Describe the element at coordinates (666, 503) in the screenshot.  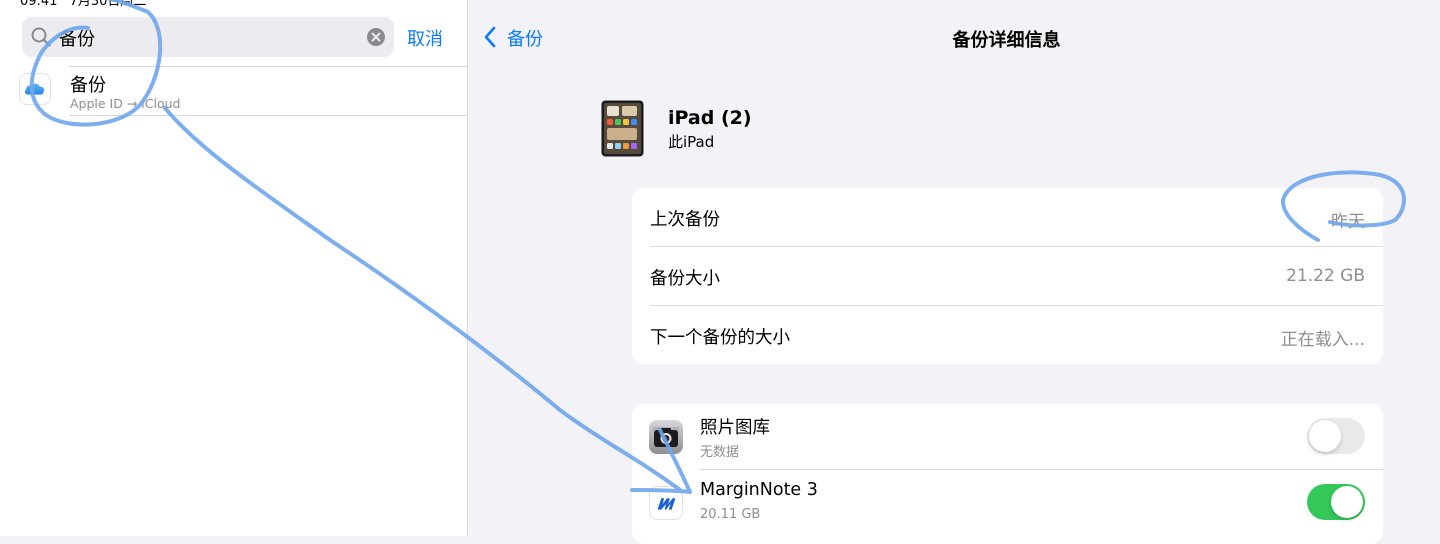
I see `marginnote-icon` at that location.